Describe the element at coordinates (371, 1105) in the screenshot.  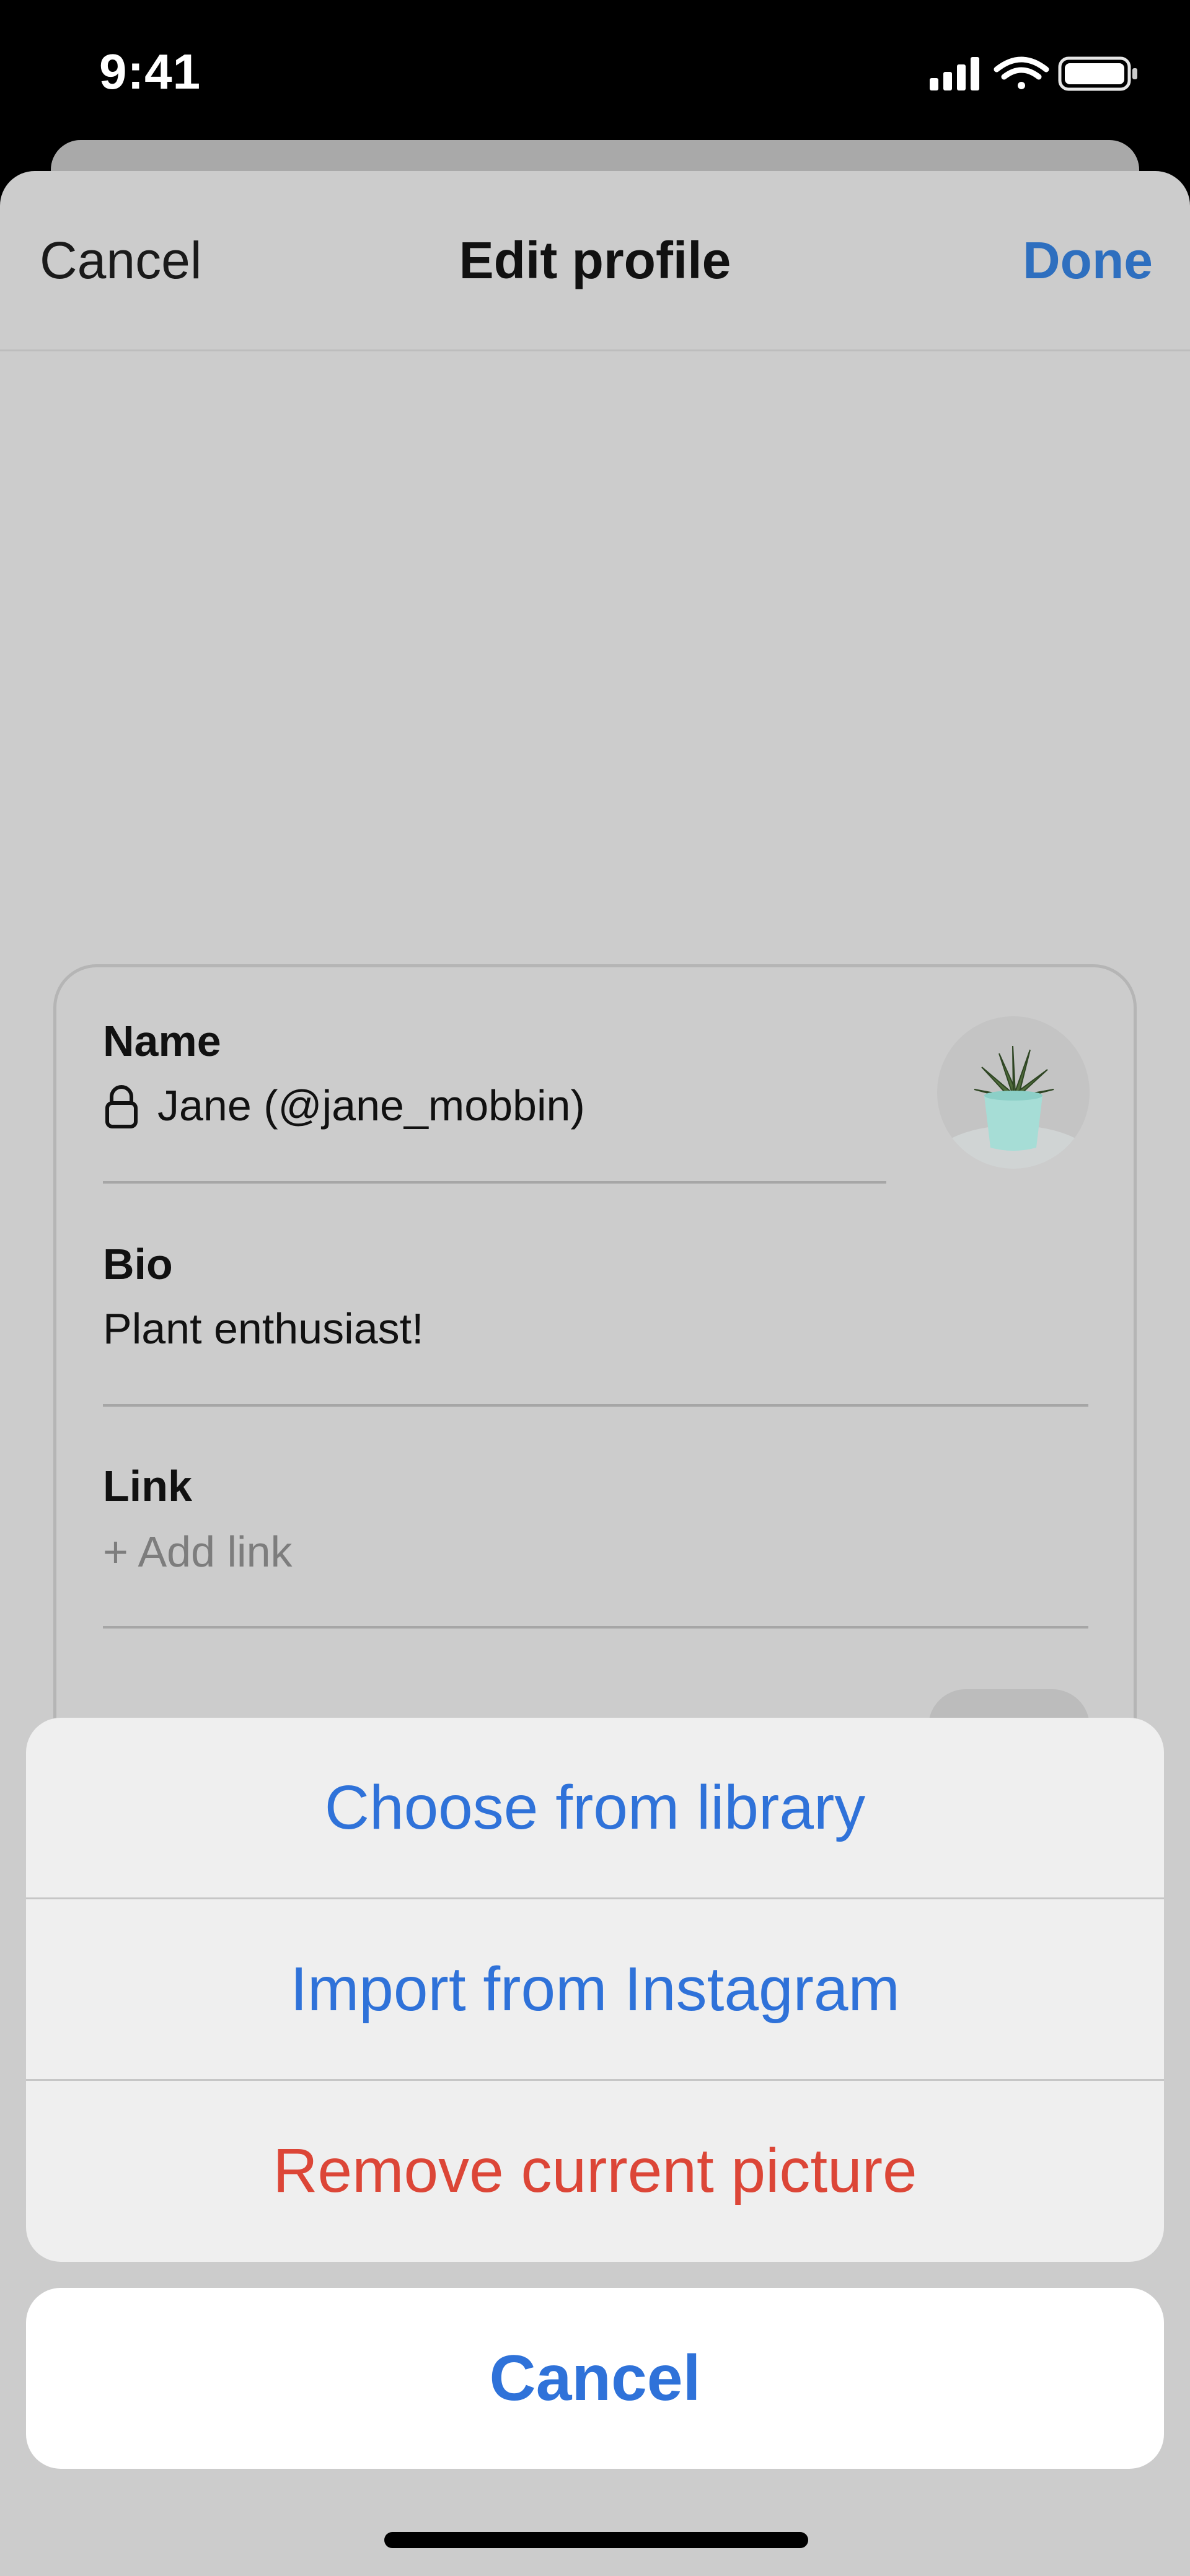
I see `name-value: Jane (@jane_mobbin)` at that location.